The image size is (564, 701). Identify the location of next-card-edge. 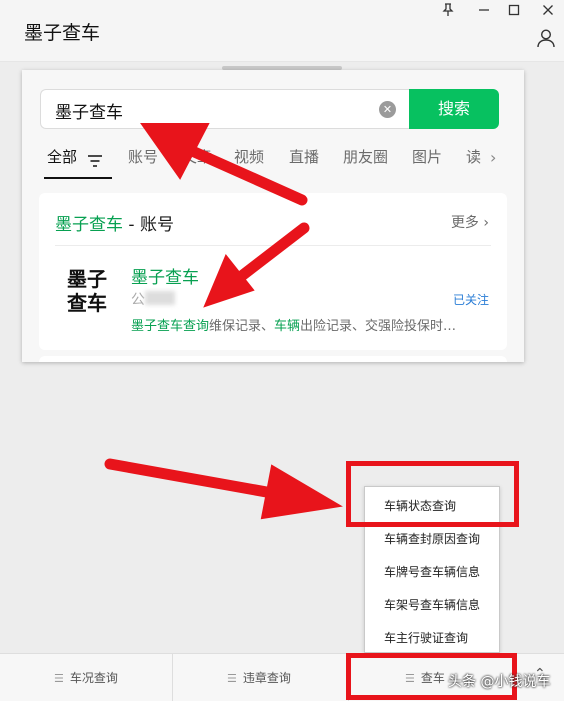
(273, 359).